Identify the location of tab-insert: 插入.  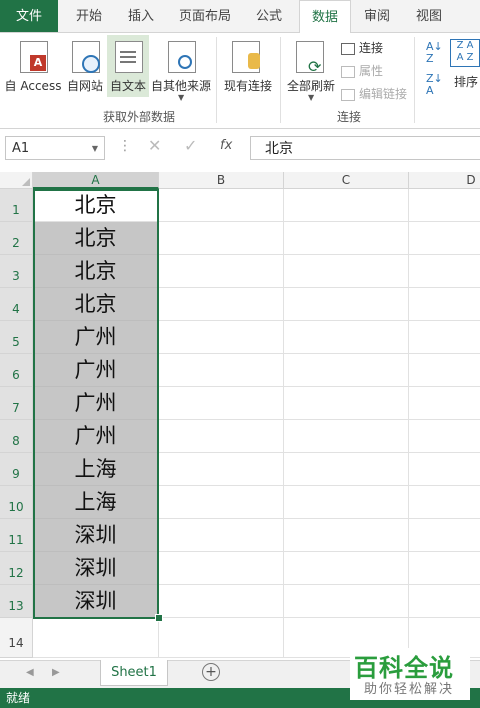
(141, 16).